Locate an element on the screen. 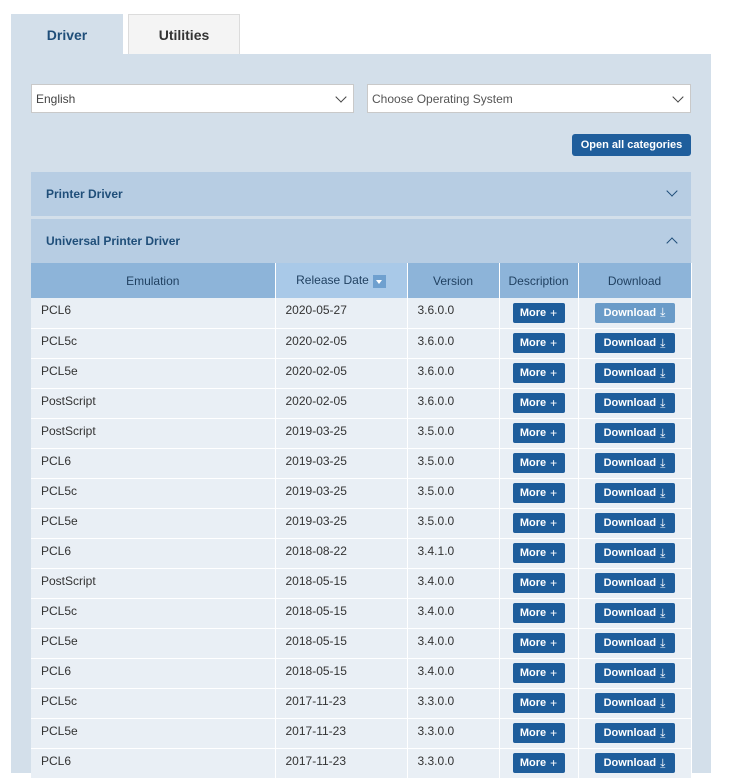 The height and width of the screenshot is (779, 735). language-select: English is located at coordinates (192, 98).